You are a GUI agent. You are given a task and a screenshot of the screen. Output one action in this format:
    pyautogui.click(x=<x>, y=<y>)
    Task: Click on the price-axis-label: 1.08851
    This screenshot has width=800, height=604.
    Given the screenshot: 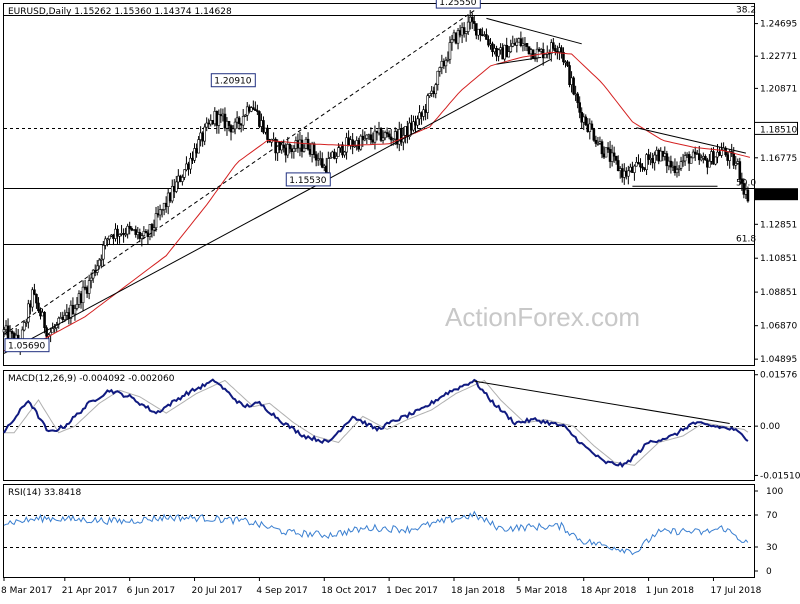 What is the action you would take?
    pyautogui.click(x=778, y=293)
    